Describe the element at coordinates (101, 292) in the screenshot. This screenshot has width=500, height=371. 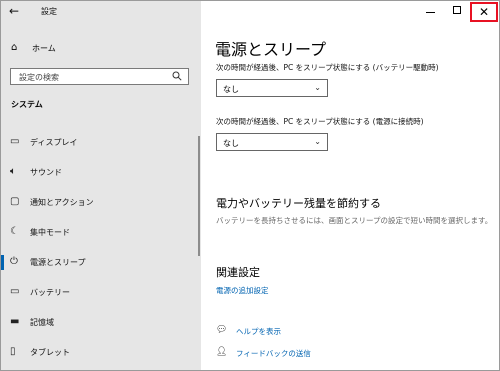
I see `sidebar-item-battery: ▭ バッテリー` at that location.